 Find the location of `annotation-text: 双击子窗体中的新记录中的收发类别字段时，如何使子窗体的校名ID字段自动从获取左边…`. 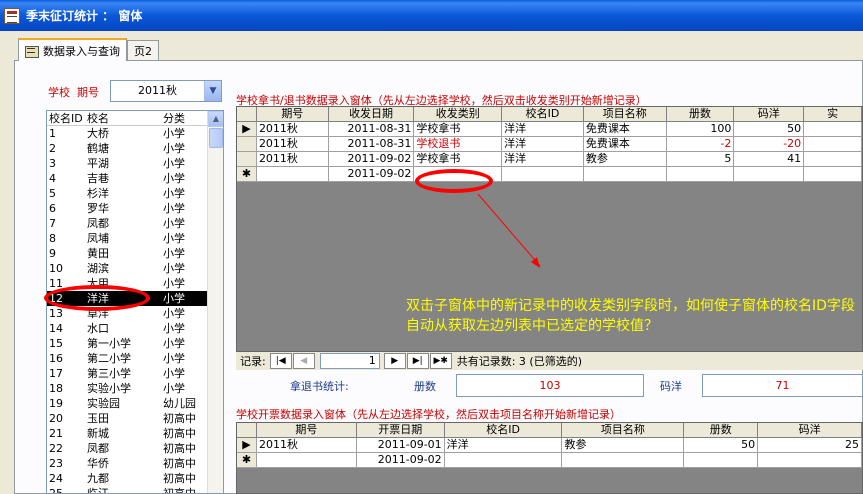

annotation-text: 双击子窗体中的新记录中的收发类别字段时，如何使子窗体的校名ID字段自动从获取左边… is located at coordinates (630, 316).